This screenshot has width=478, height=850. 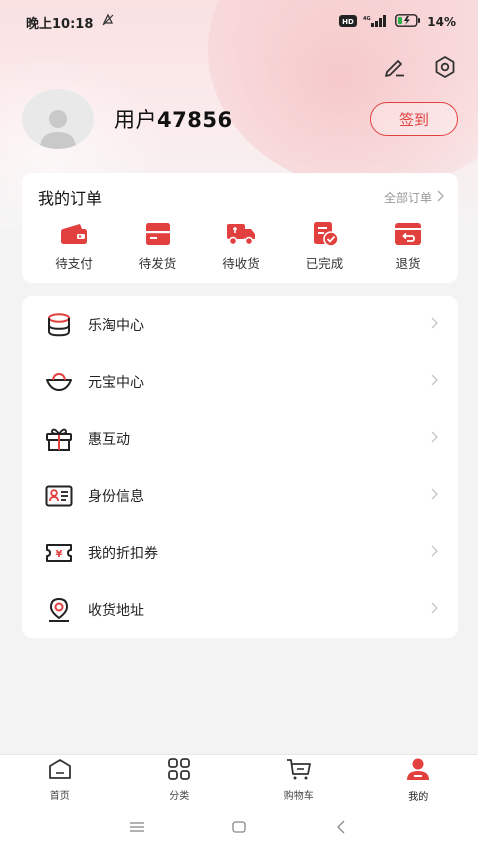 I want to click on all-orders-label: 全部订单, so click(x=407, y=197).